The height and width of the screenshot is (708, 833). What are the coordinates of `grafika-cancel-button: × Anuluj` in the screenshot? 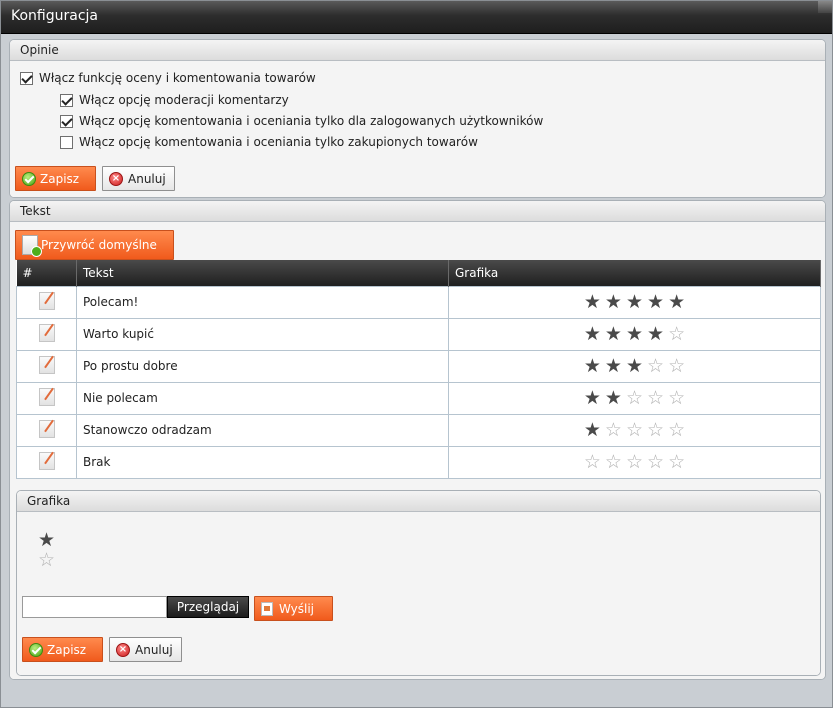 It's located at (145, 649).